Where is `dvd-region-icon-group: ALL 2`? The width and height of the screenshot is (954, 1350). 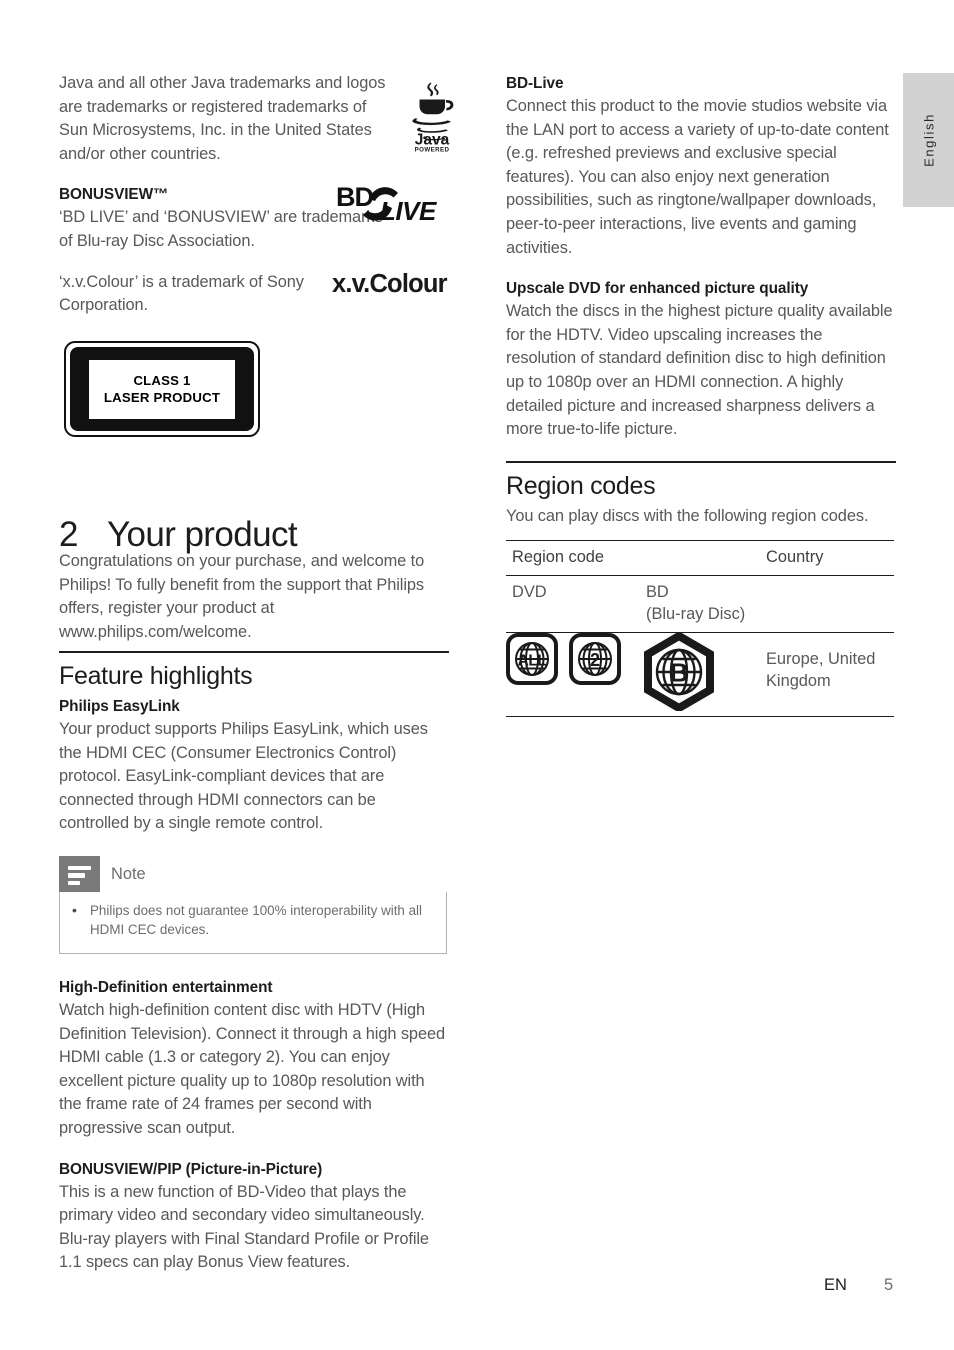
dvd-region-icon-group: ALL 2 is located at coordinates (573, 661).